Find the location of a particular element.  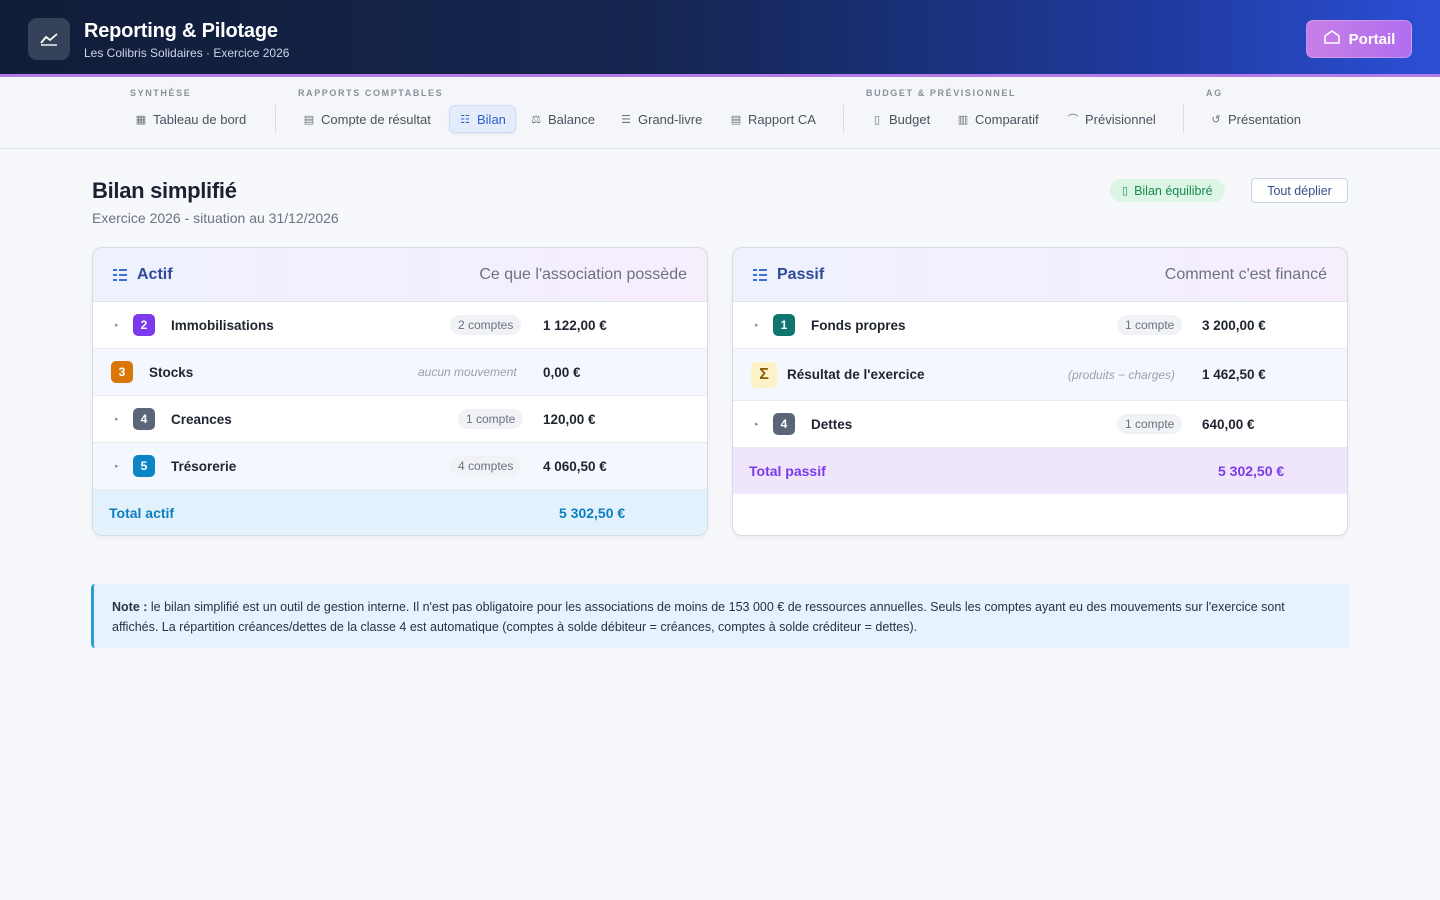

trend-icon: ⌒ is located at coordinates (1073, 120).